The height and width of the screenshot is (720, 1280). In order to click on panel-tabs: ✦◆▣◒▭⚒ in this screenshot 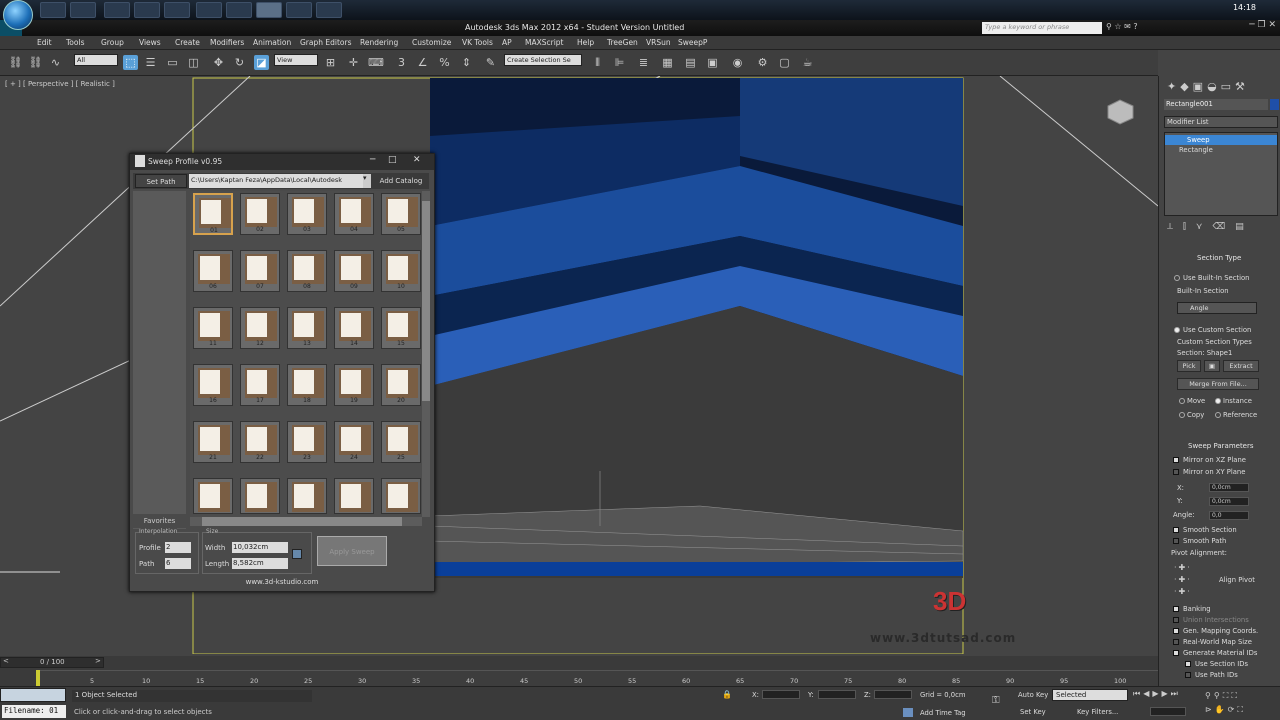, I will do `click(1221, 87)`.